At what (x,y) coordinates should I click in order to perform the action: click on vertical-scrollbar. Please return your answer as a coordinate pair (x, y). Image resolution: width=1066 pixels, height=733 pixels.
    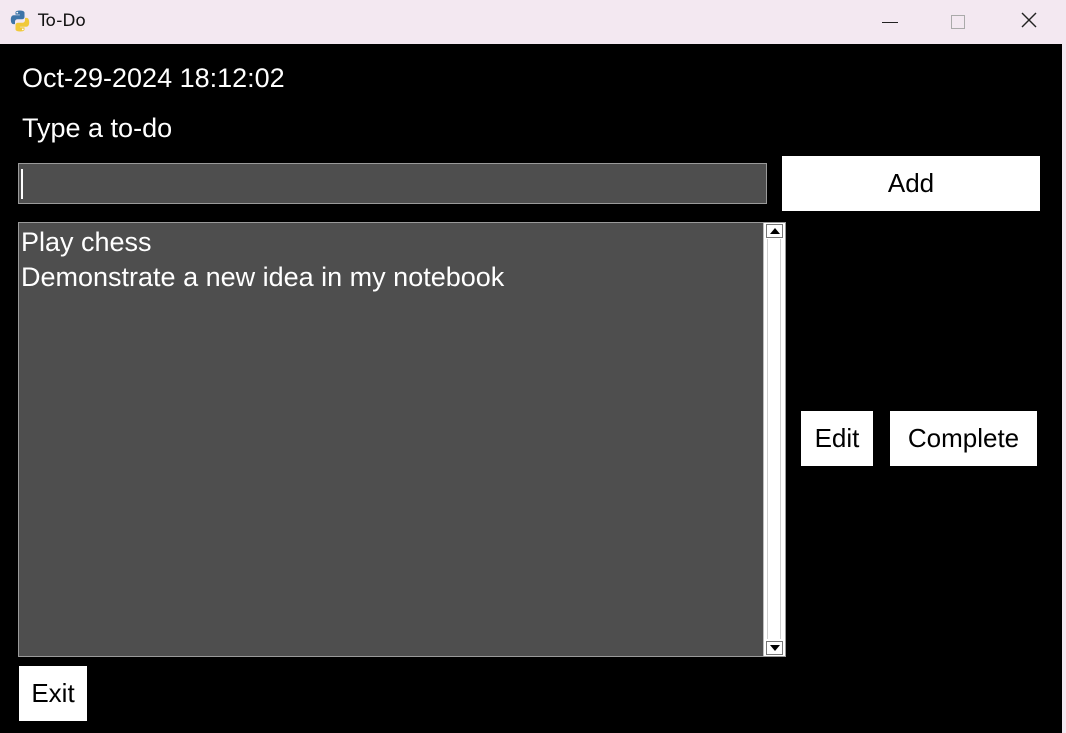
    Looking at the image, I should click on (774, 439).